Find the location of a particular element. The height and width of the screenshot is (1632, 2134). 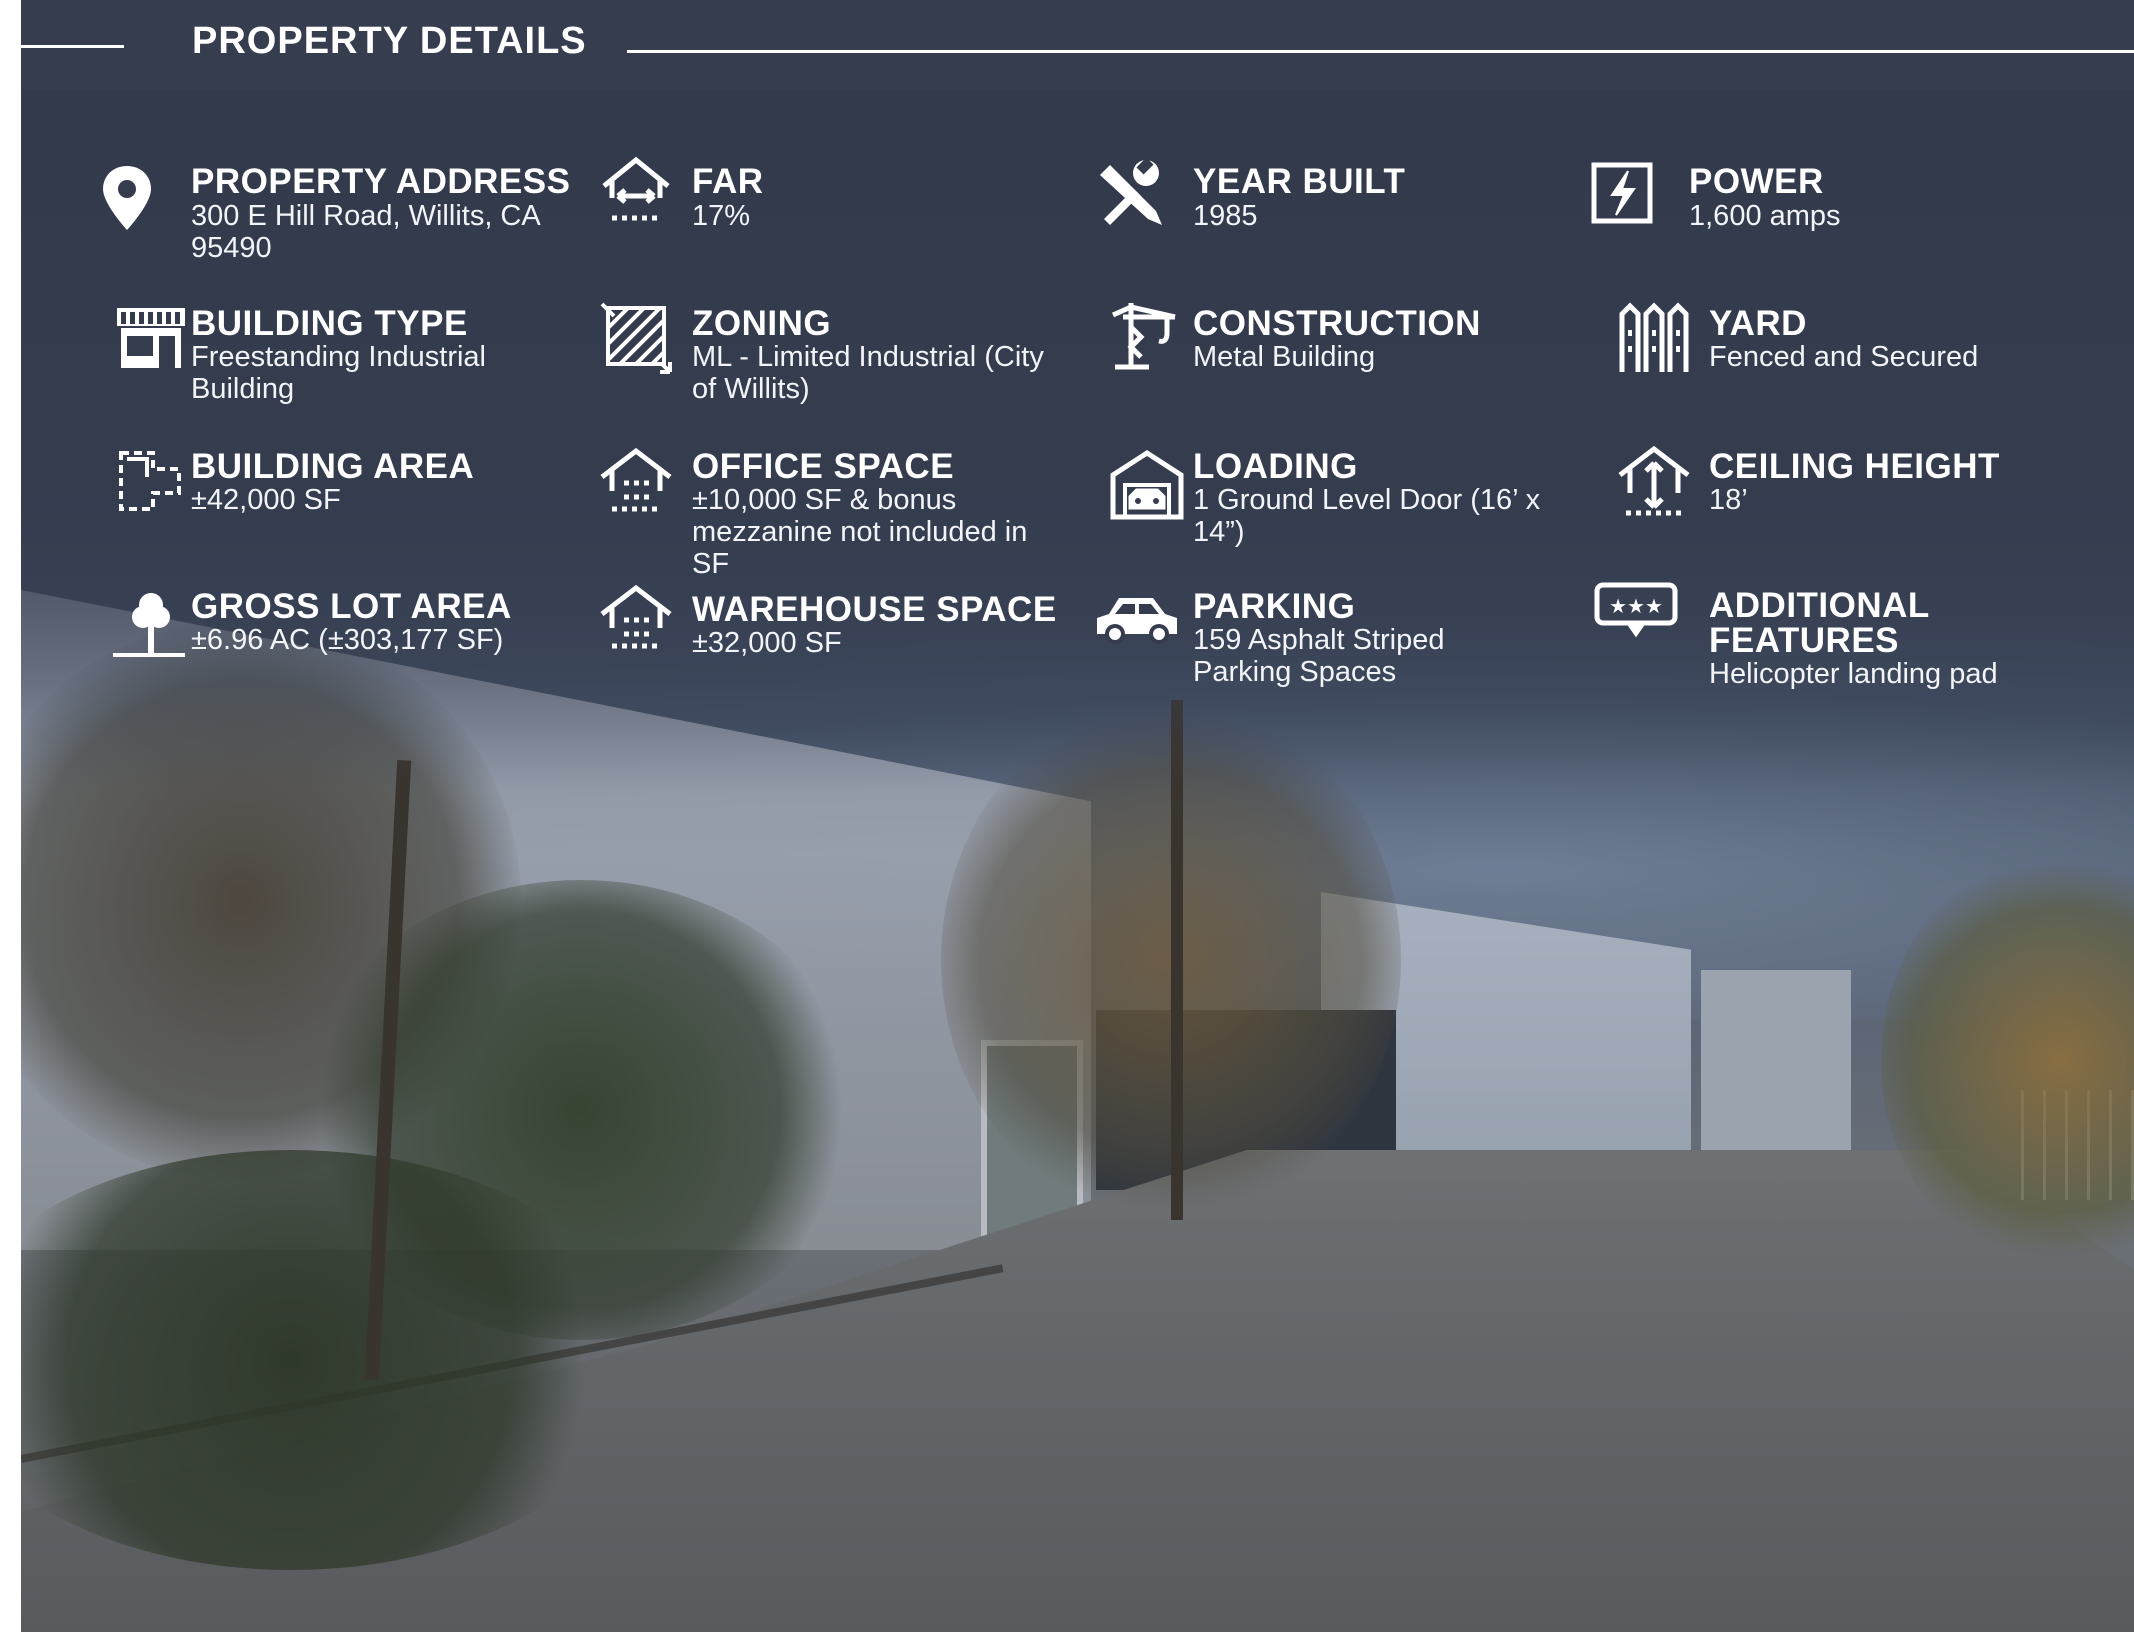

detail-value: 17% is located at coordinates (721, 216).